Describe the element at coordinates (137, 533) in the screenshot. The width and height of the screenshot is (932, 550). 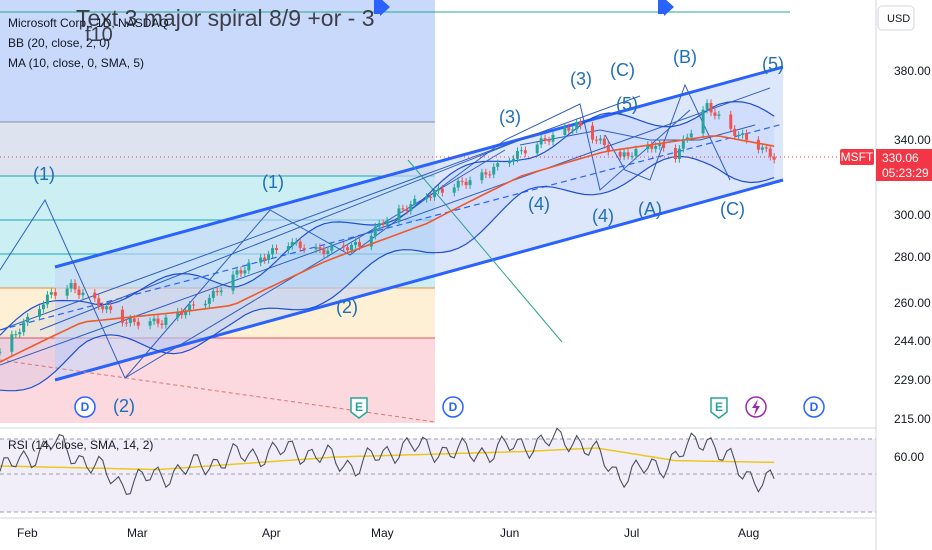
I see `time-label: Mar` at that location.